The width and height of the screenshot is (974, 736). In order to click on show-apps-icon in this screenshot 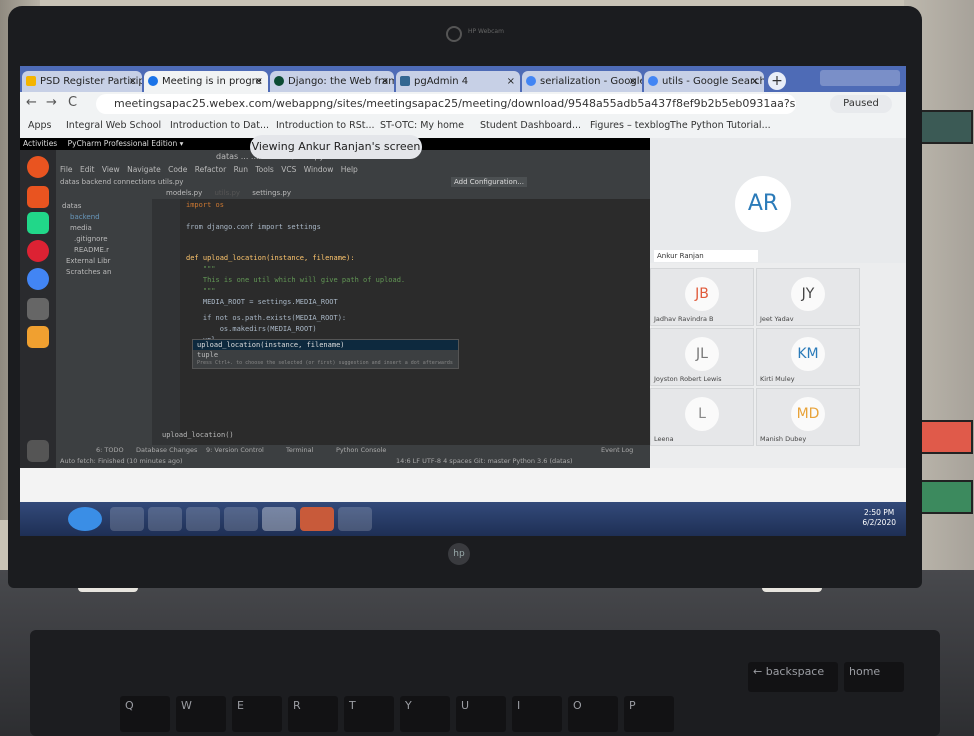, I will do `click(38, 451)`.